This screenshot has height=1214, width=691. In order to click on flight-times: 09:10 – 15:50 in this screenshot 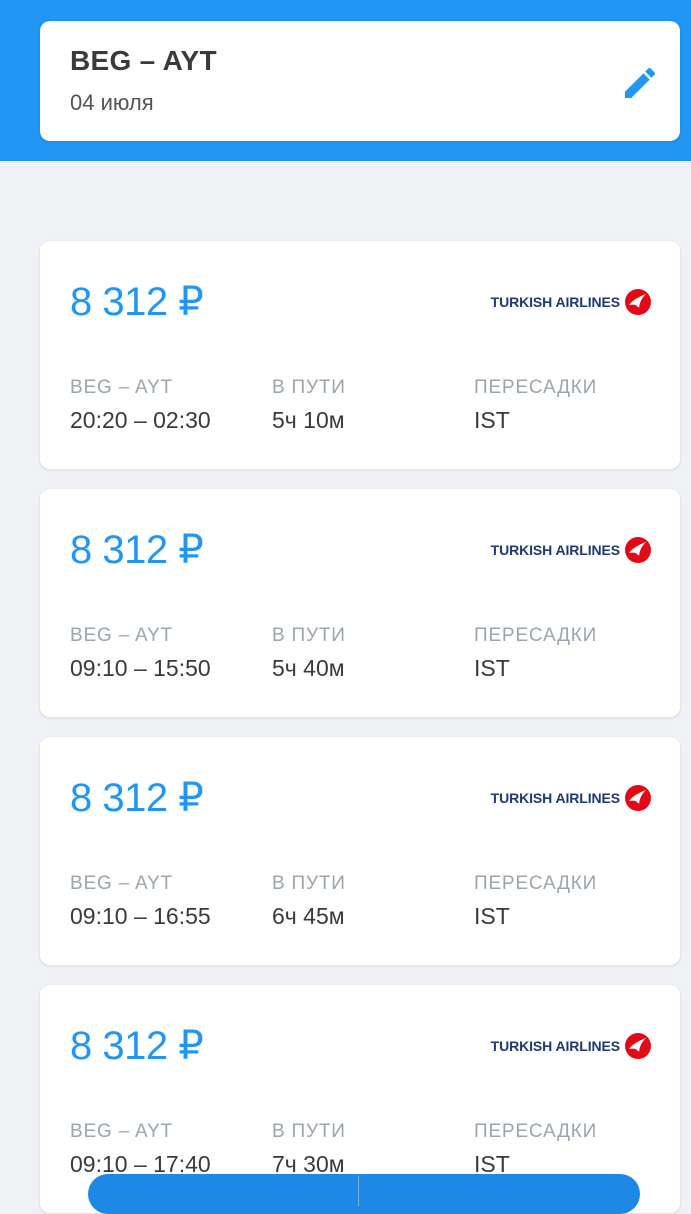, I will do `click(140, 668)`.